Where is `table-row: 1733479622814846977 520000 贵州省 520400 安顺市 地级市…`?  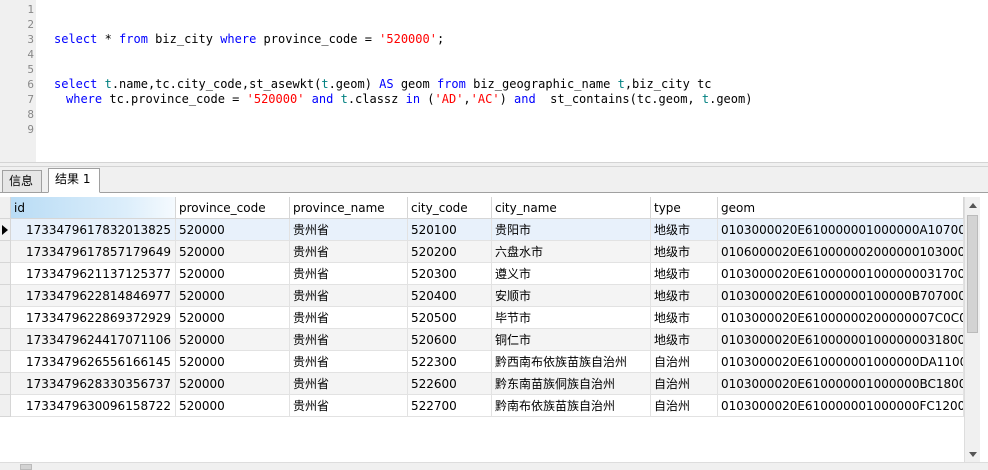
table-row: 1733479622814846977 520000 贵州省 520400 安顺市 地级市… is located at coordinates (482, 296).